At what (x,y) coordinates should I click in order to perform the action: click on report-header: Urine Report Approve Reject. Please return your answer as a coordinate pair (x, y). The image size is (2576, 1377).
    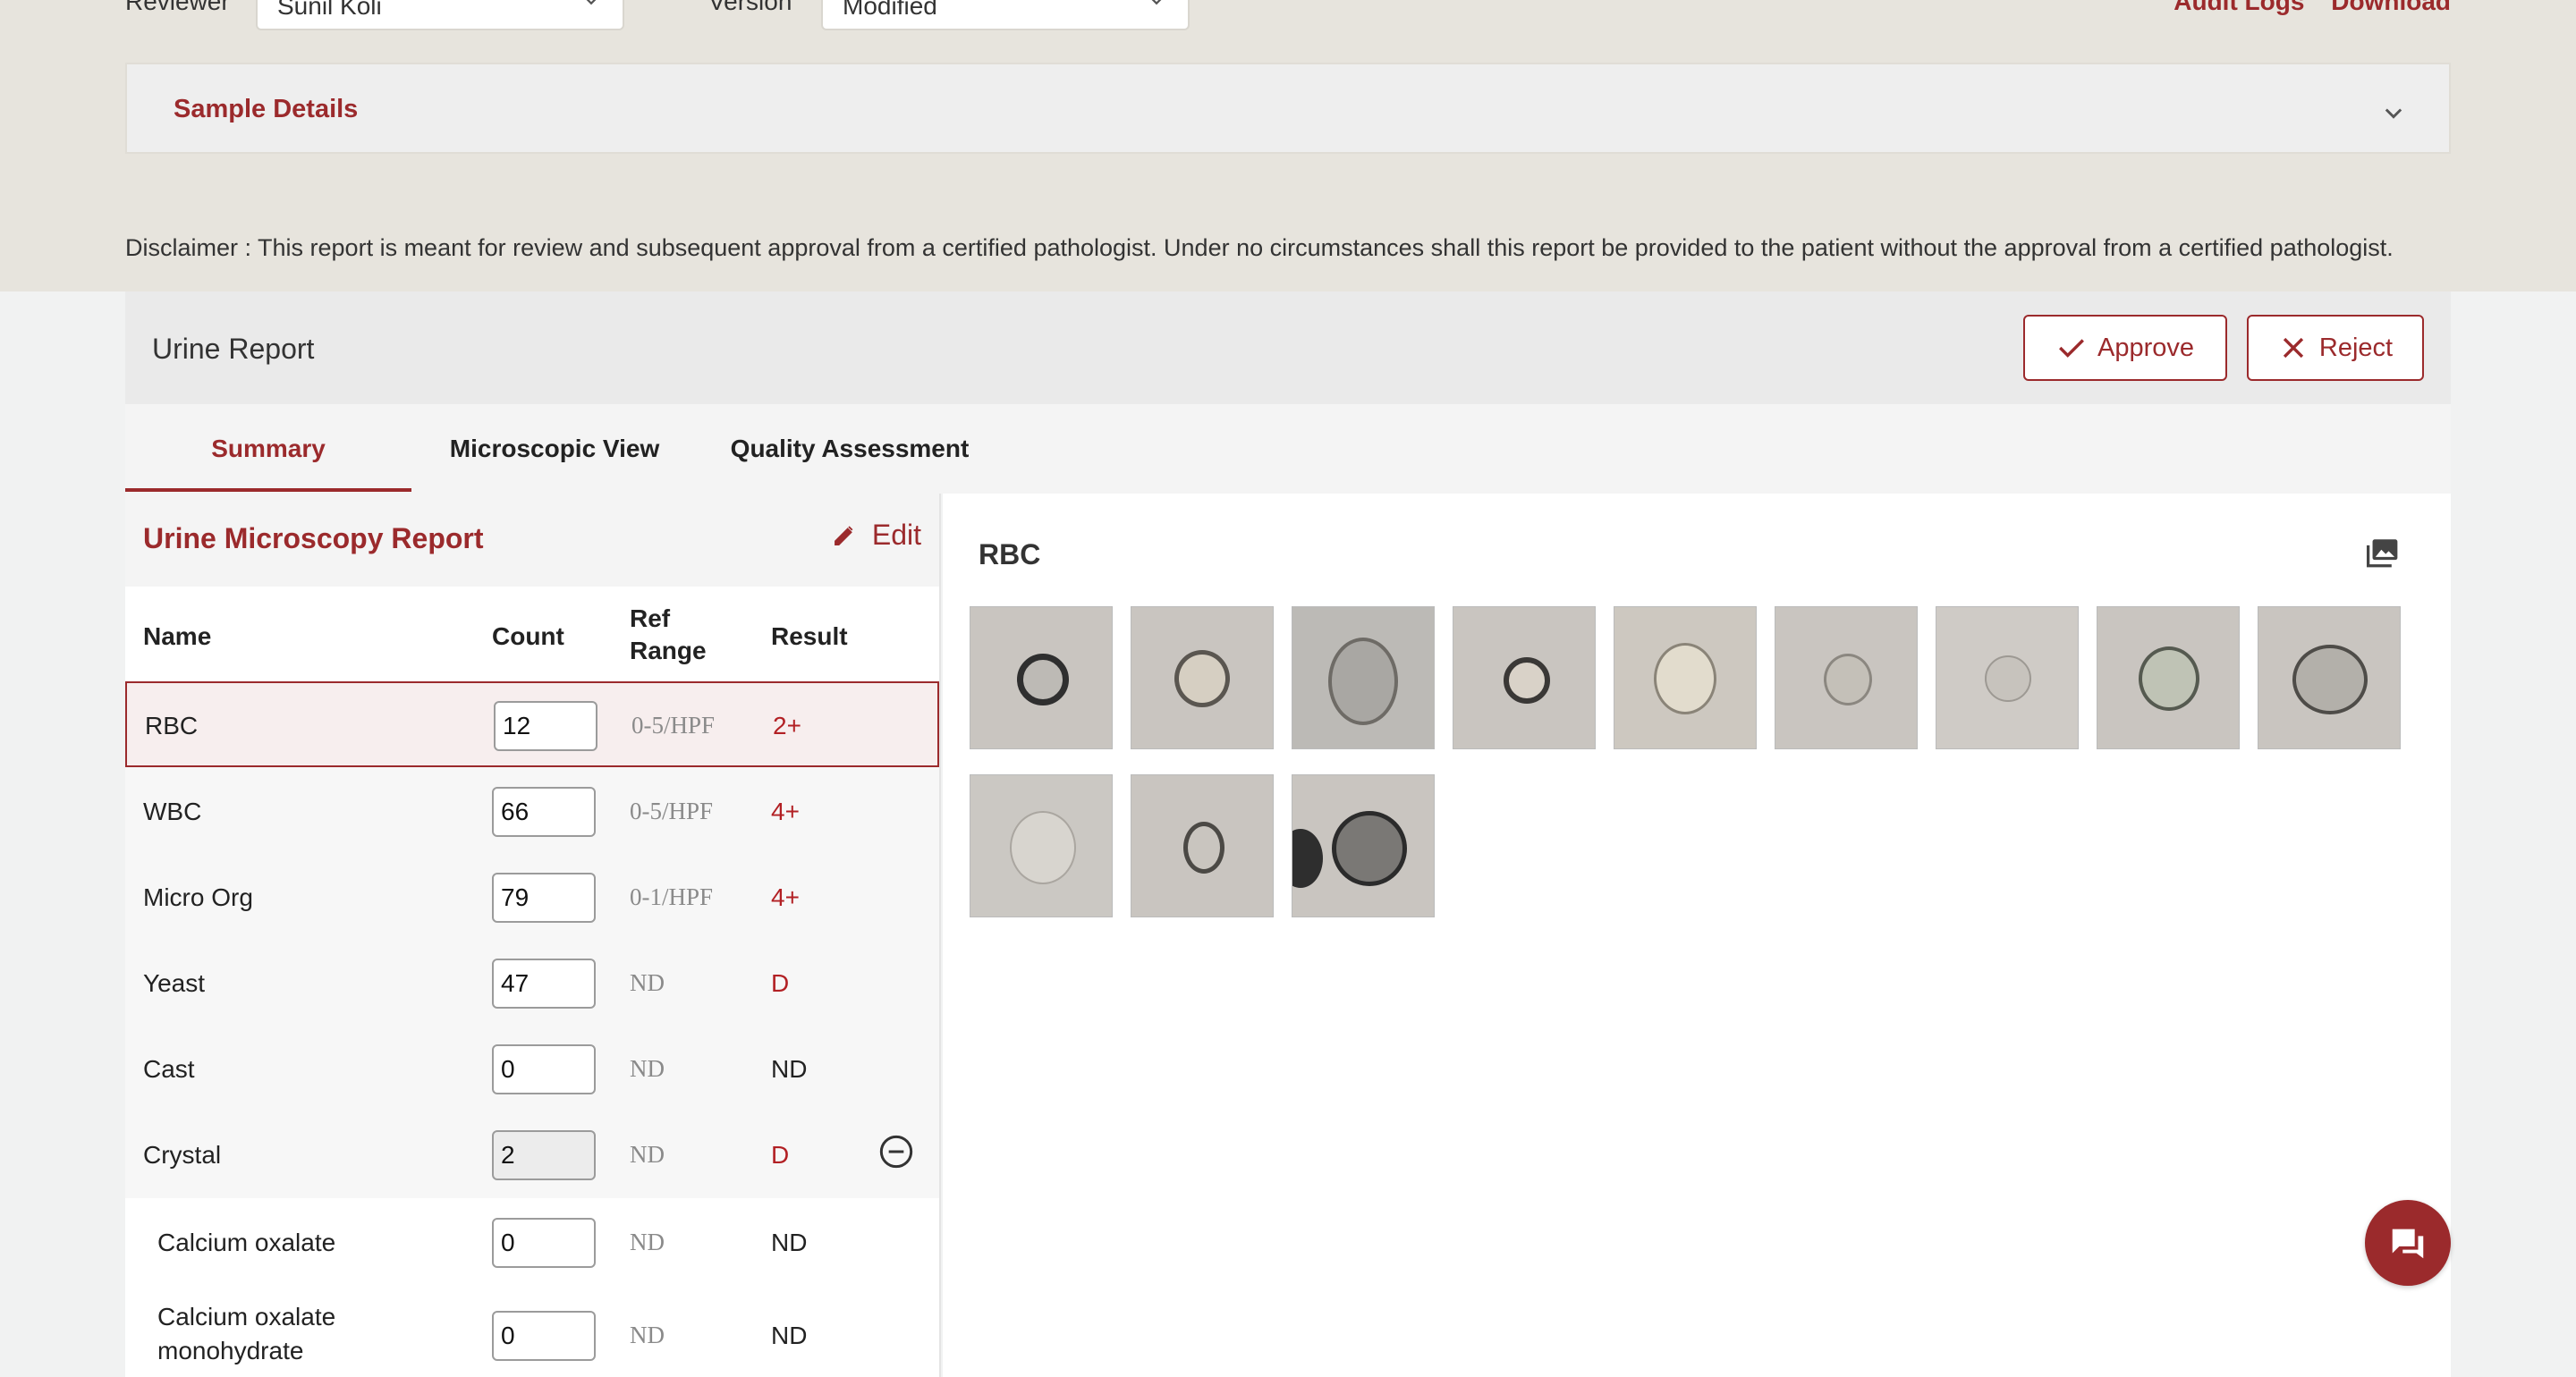
    Looking at the image, I should click on (1288, 347).